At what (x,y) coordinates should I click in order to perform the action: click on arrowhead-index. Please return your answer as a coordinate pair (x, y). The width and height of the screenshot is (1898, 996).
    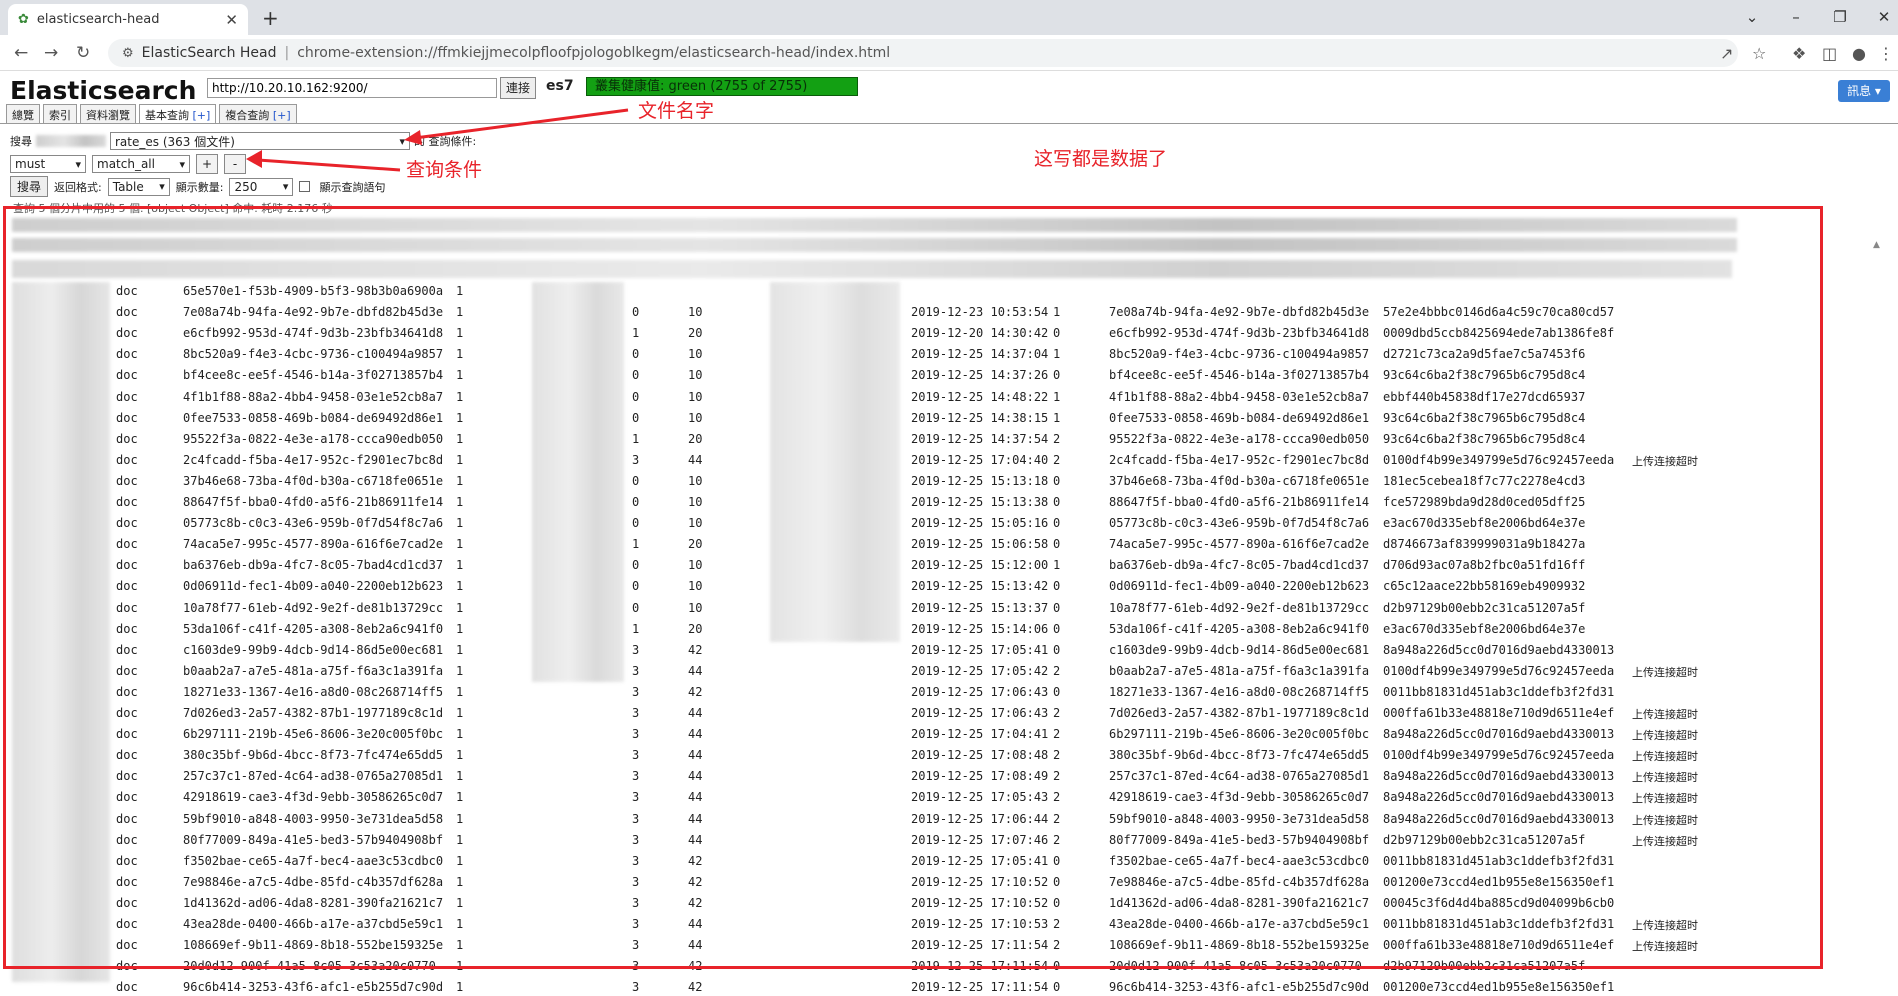
    Looking at the image, I should click on (413, 137).